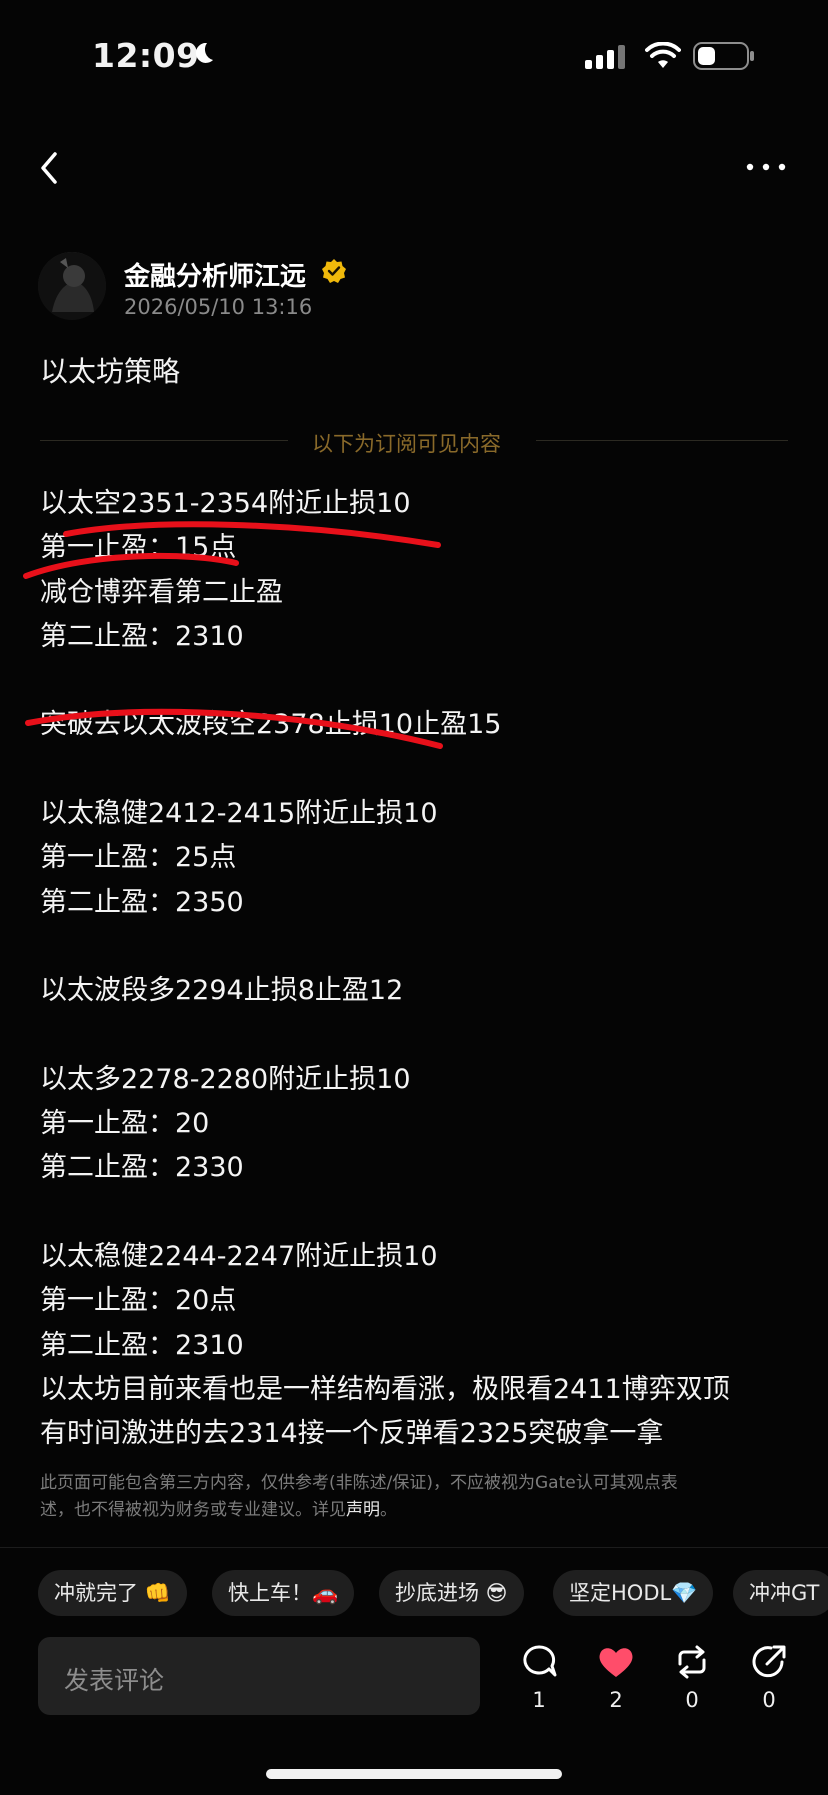  I want to click on avatar-image, so click(72, 286).